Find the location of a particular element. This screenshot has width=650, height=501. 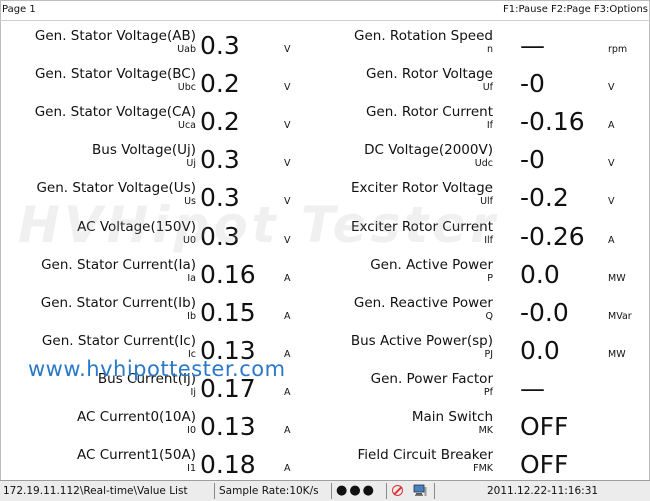

measurement-label: Exciter Rotor Voltage is located at coordinates (422, 188).